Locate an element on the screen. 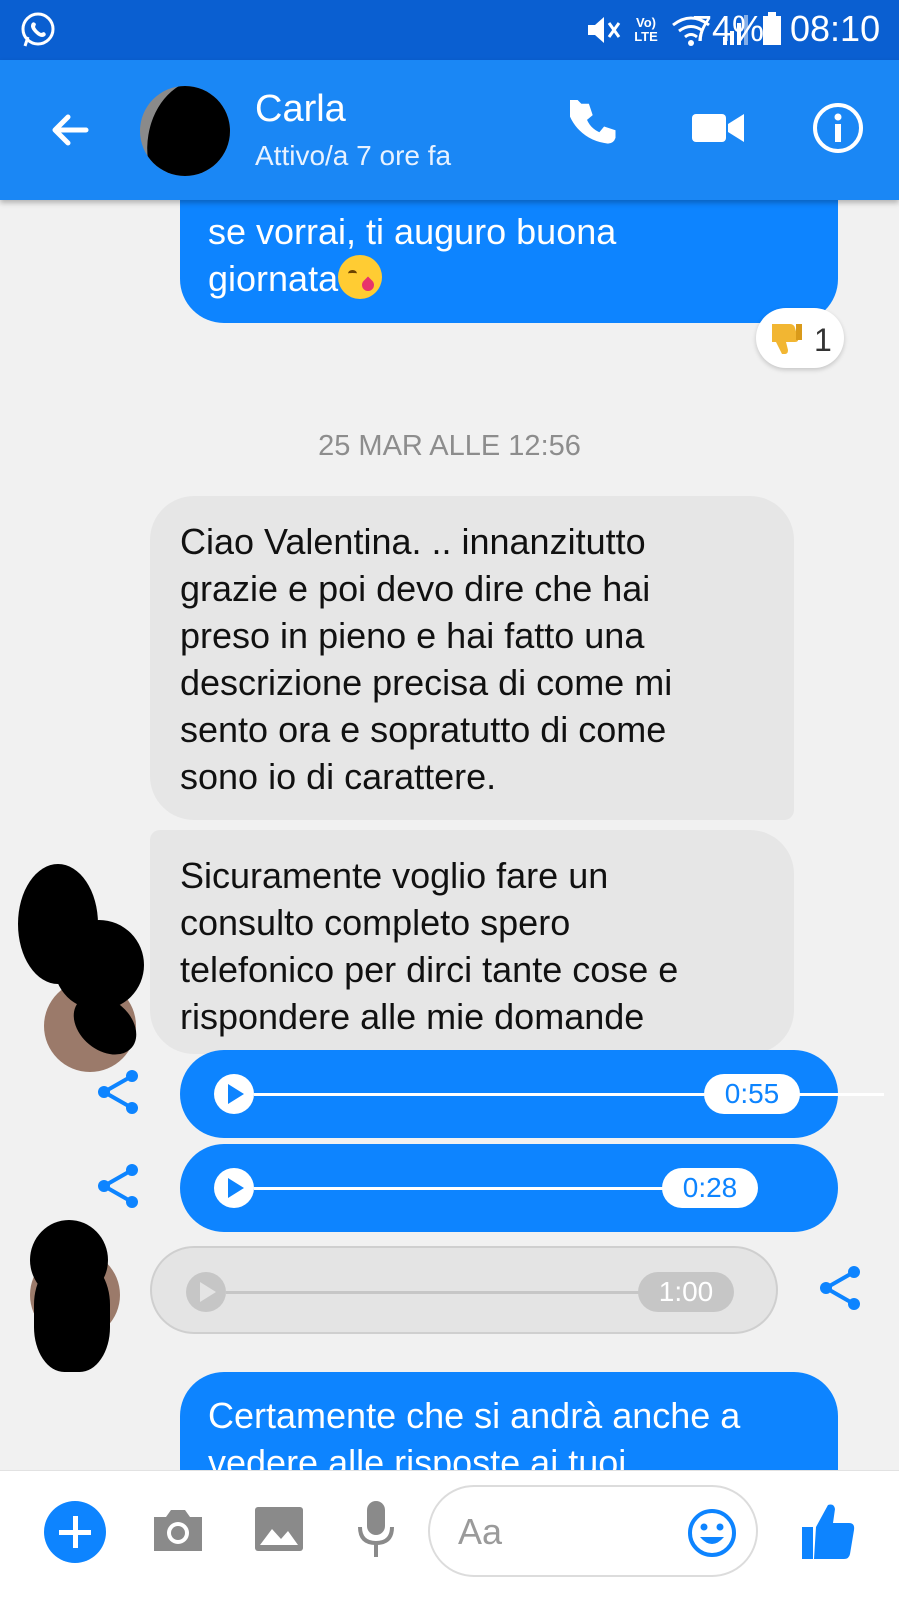 This screenshot has height=1599, width=899. message-line: grazie e poi devo dire che hai is located at coordinates (415, 588).